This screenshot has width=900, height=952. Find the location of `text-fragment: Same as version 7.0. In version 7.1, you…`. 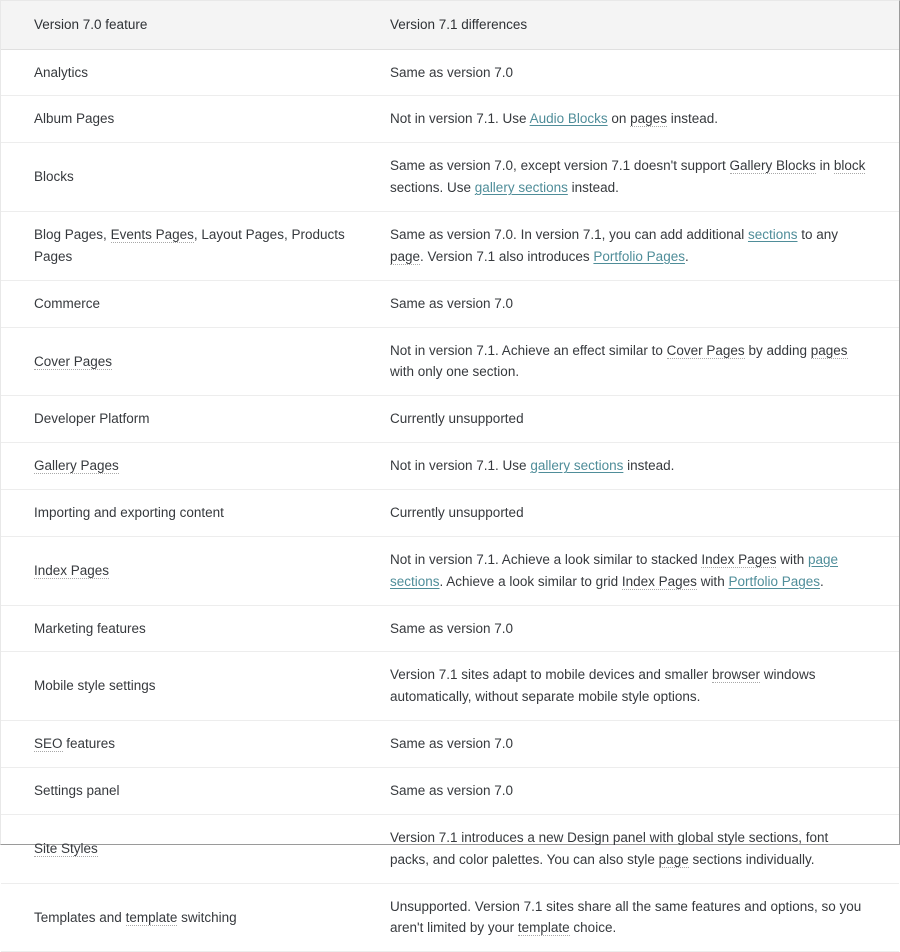

text-fragment: Same as version 7.0. In version 7.1, you… is located at coordinates (569, 234).